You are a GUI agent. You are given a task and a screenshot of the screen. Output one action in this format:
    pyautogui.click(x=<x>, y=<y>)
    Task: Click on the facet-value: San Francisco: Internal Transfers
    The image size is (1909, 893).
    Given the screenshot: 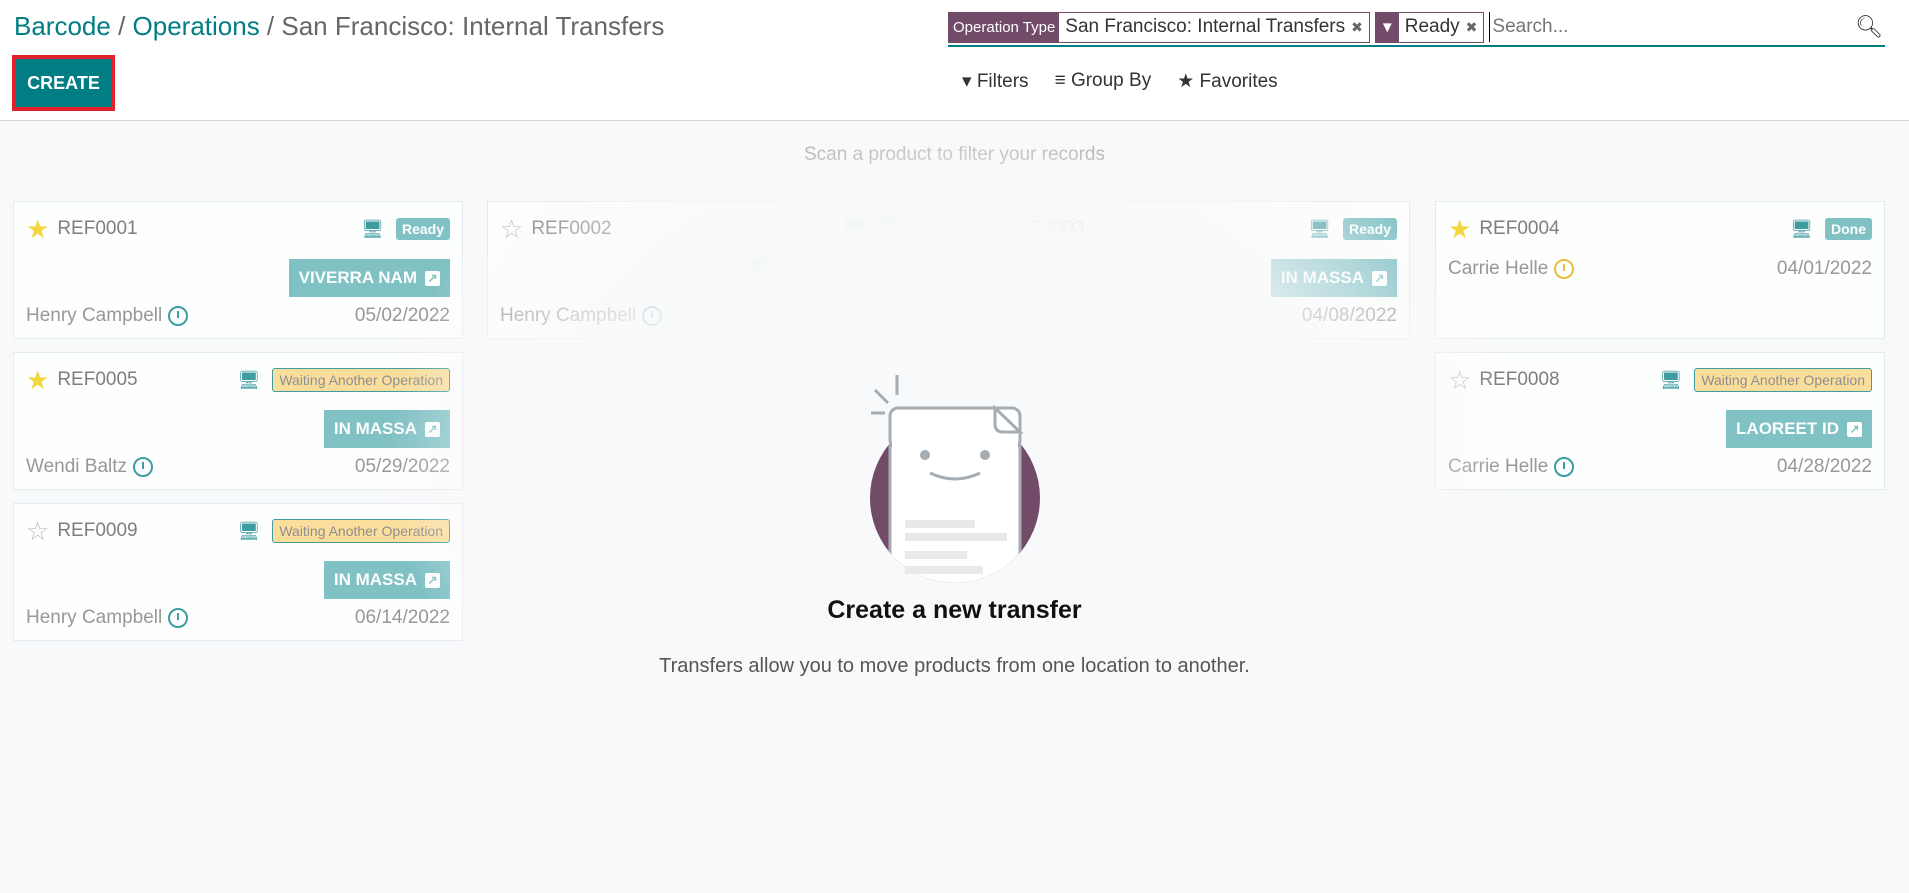 What is the action you would take?
    pyautogui.click(x=1205, y=26)
    